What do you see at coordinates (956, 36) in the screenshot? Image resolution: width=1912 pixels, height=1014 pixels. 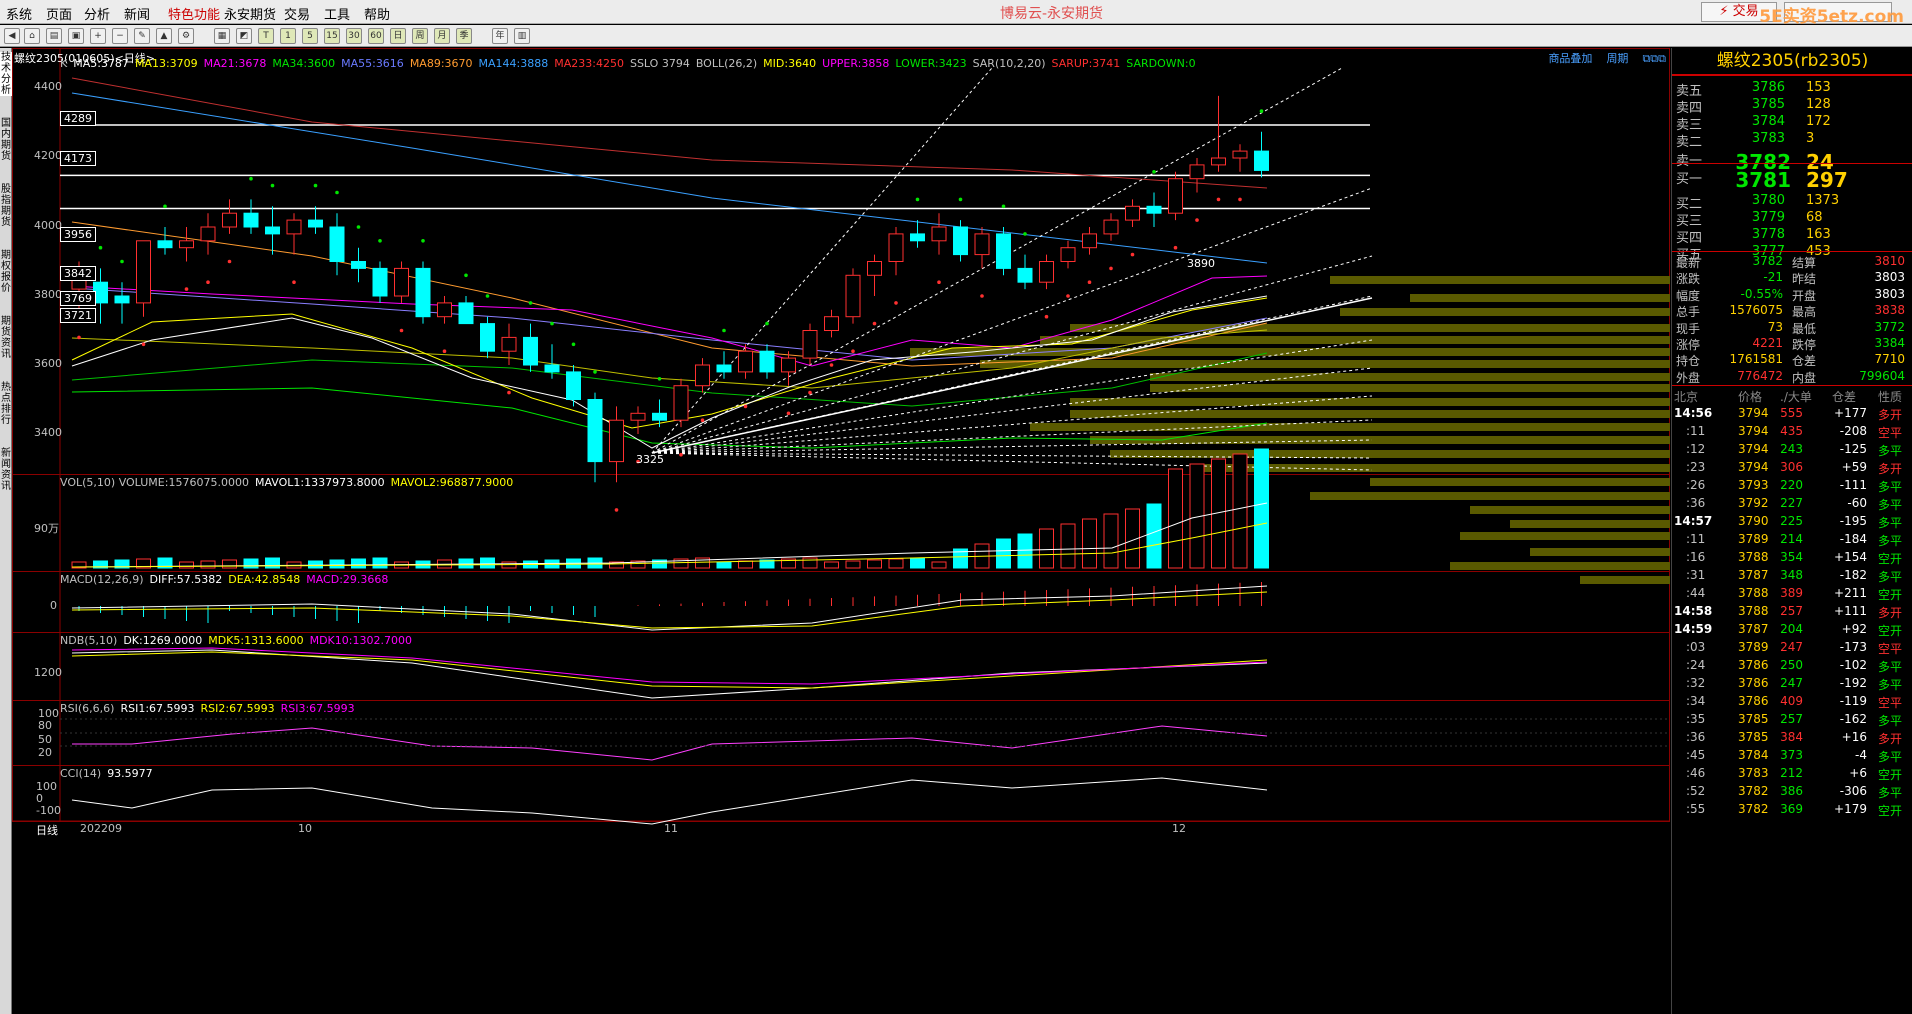 I see `toolbar: ◀ ⌂ ▤ ▣ + − ✎ ▲ ⚙ ▦ ◩ T 1 5 15 30 60 日周月季年 ▥` at bounding box center [956, 36].